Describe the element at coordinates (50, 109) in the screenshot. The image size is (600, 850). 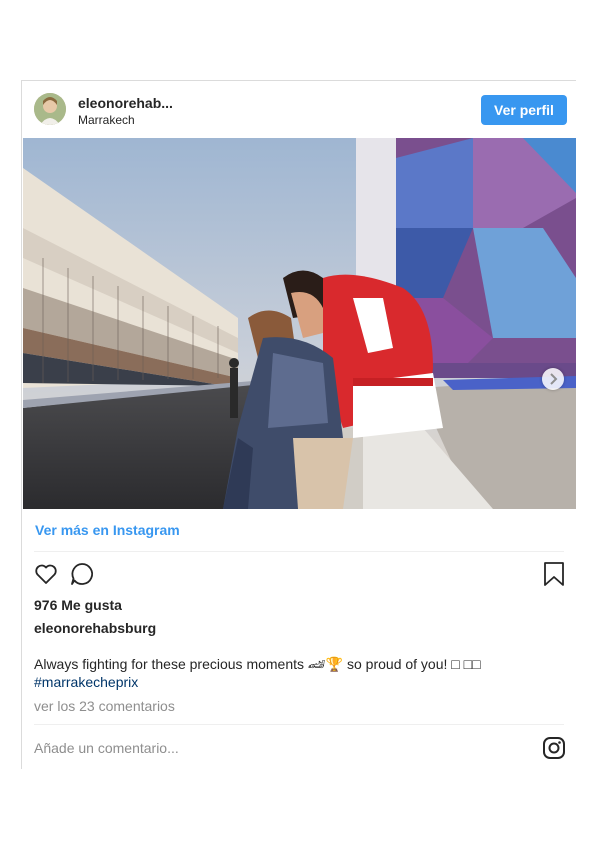
I see `avatar` at that location.